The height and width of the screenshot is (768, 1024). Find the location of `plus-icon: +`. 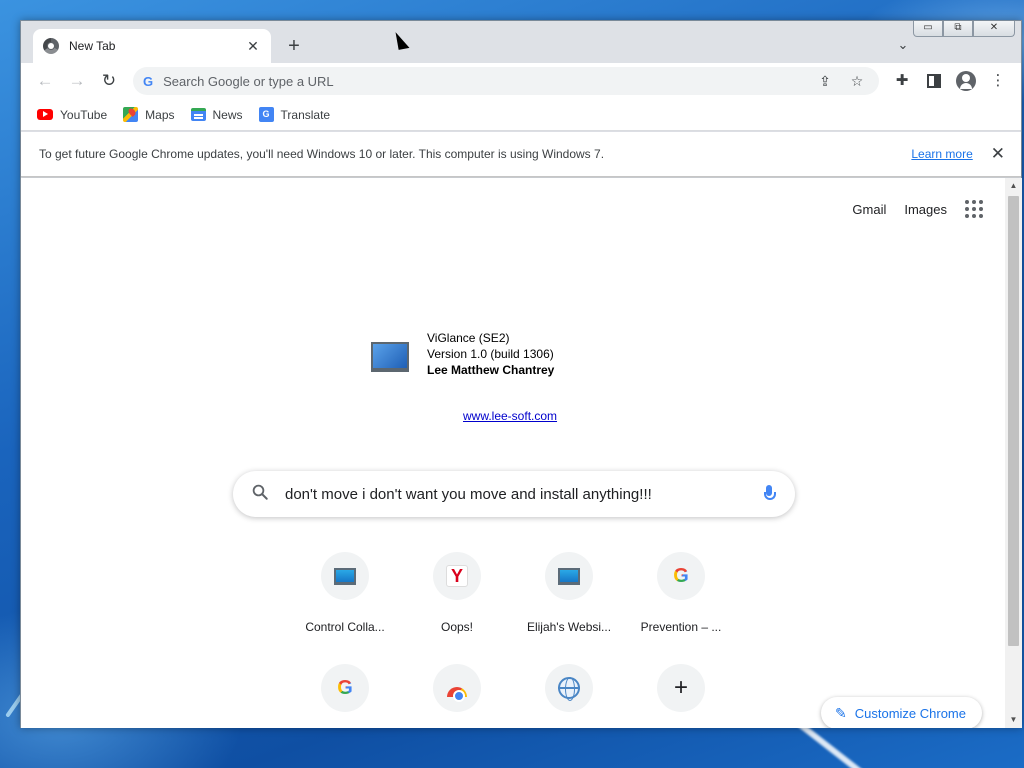

plus-icon: + is located at coordinates (680, 687).